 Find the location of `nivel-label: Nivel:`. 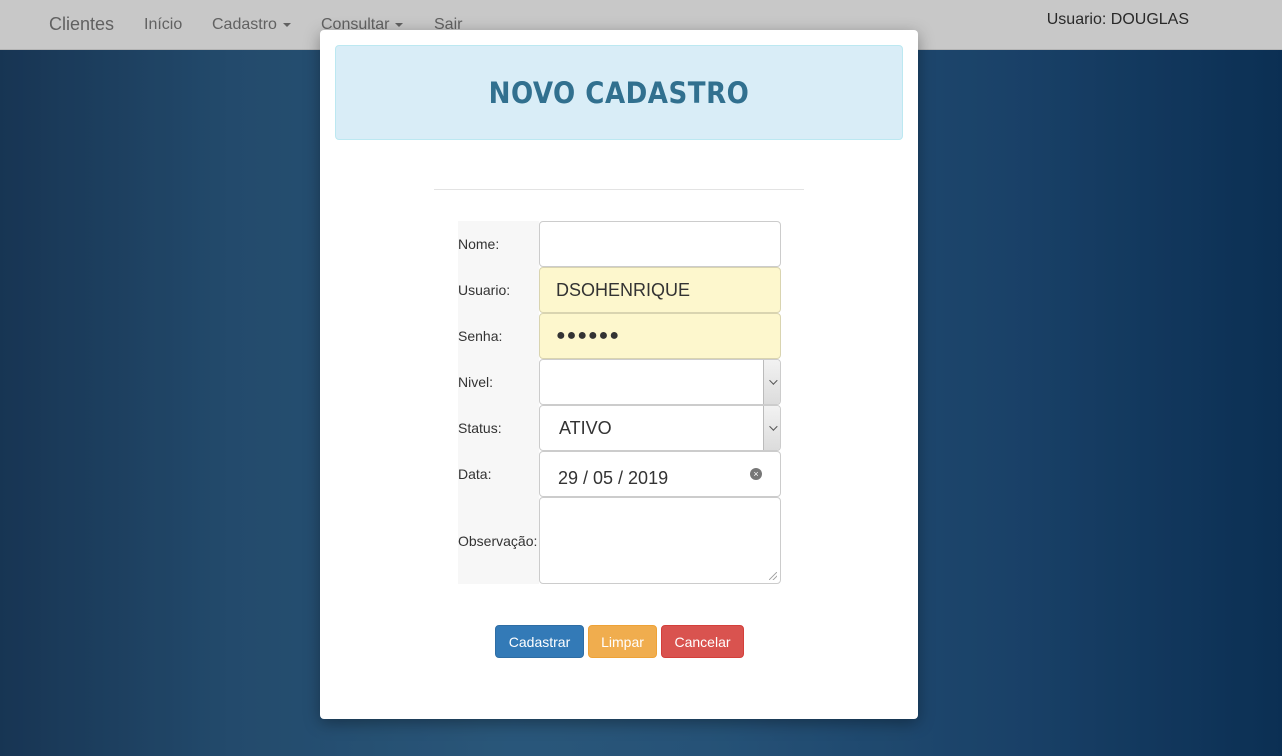

nivel-label: Nivel: is located at coordinates (498, 382).